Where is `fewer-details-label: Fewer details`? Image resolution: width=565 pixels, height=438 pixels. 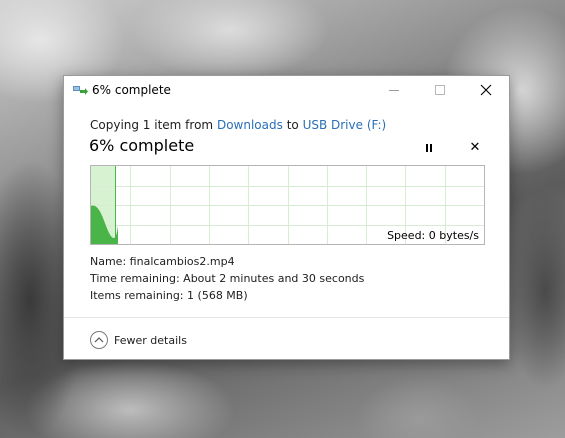
fewer-details-label: Fewer details is located at coordinates (150, 340).